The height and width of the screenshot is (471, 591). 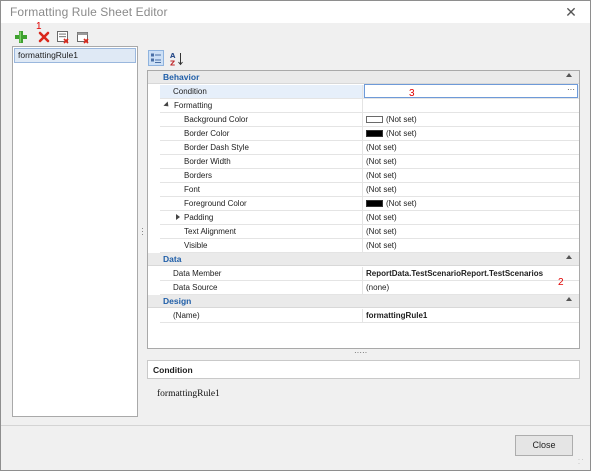 I want to click on rule-list-item: formattingRule1, so click(x=75, y=55).